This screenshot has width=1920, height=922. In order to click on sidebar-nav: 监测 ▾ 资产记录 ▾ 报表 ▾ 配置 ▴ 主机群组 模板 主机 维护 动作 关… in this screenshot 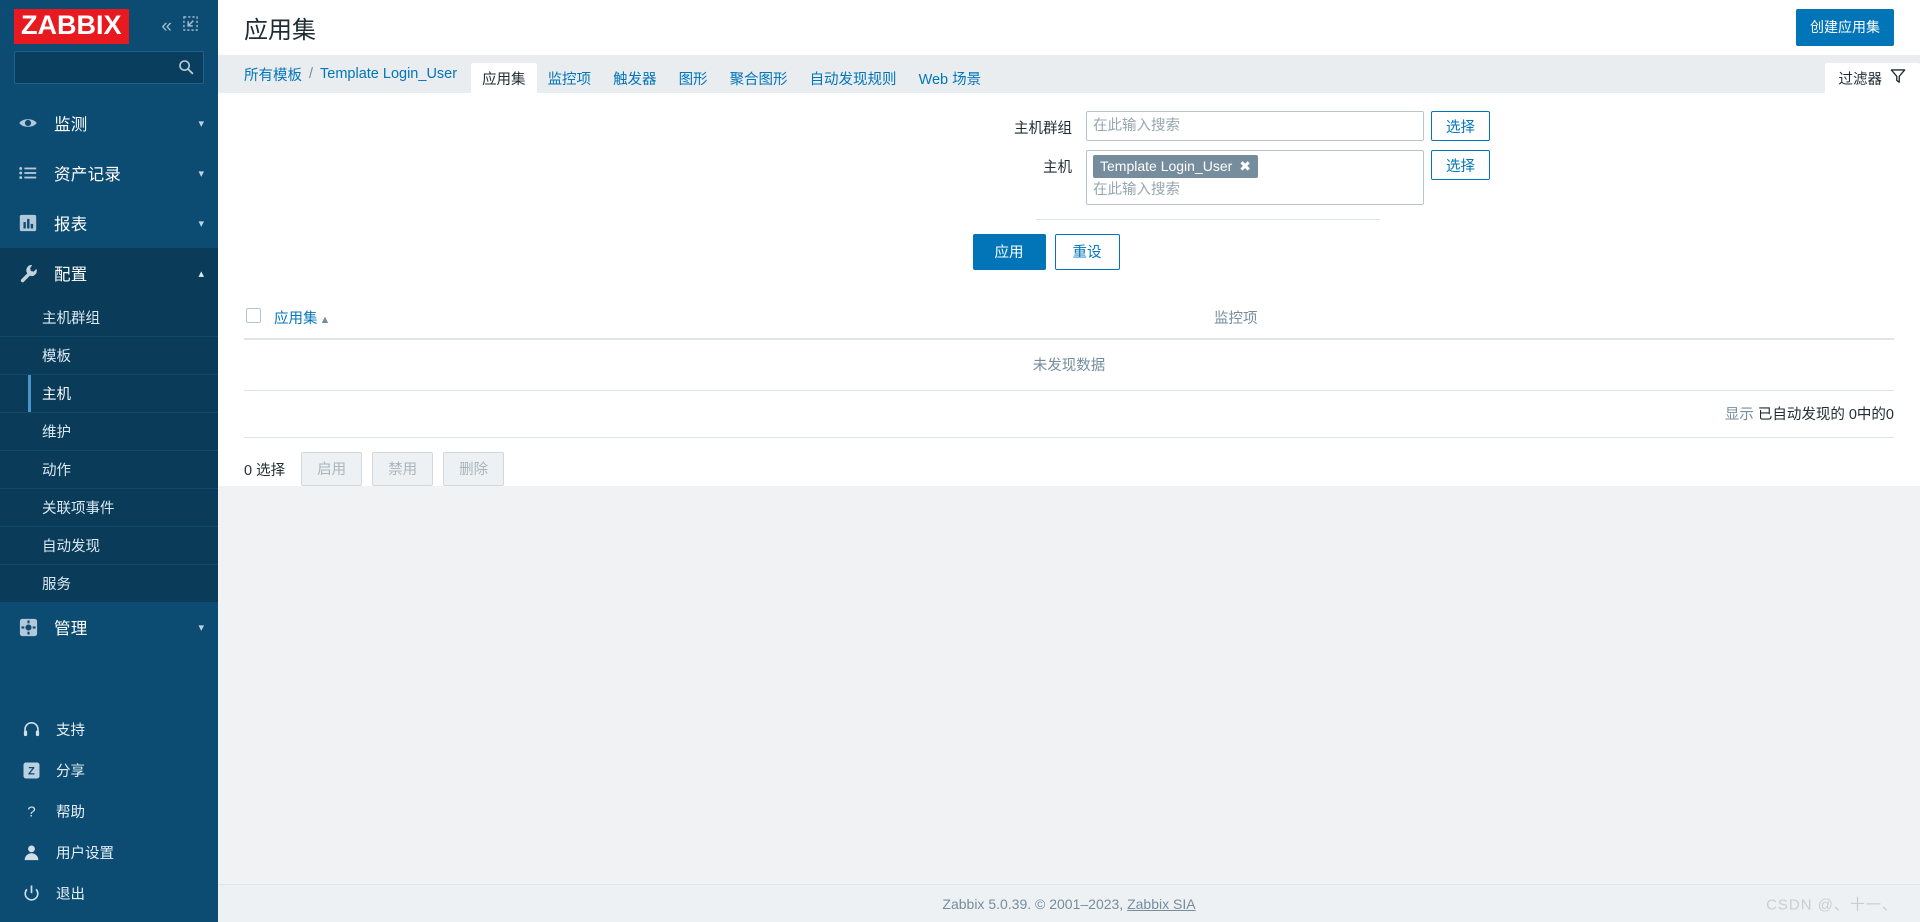, I will do `click(109, 375)`.